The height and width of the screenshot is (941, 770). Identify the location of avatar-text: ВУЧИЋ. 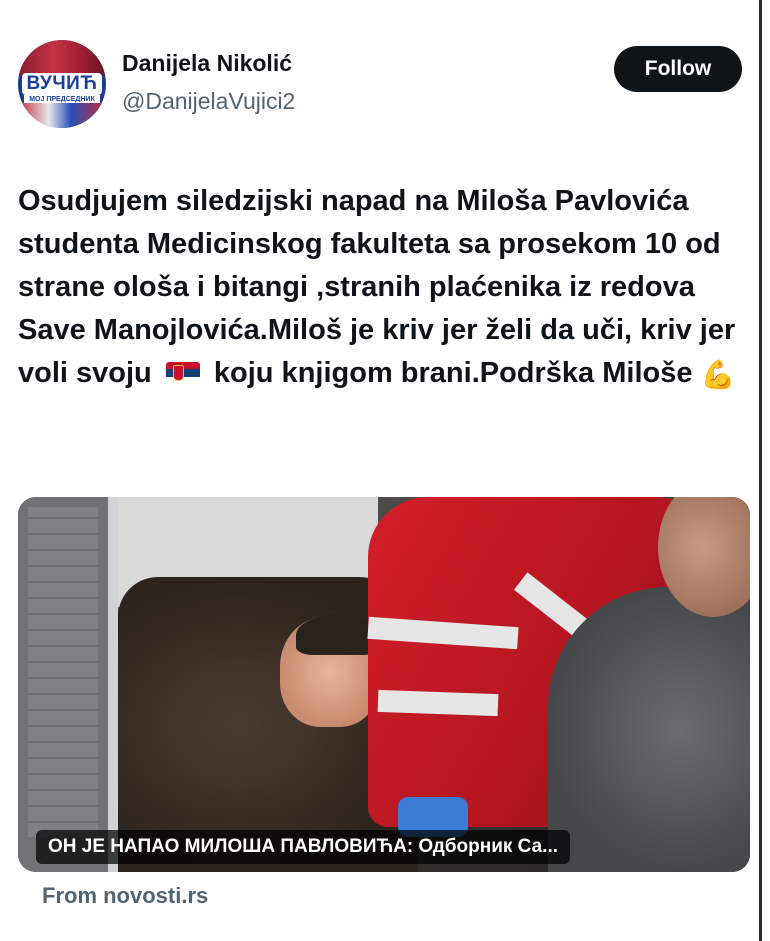
(62, 84).